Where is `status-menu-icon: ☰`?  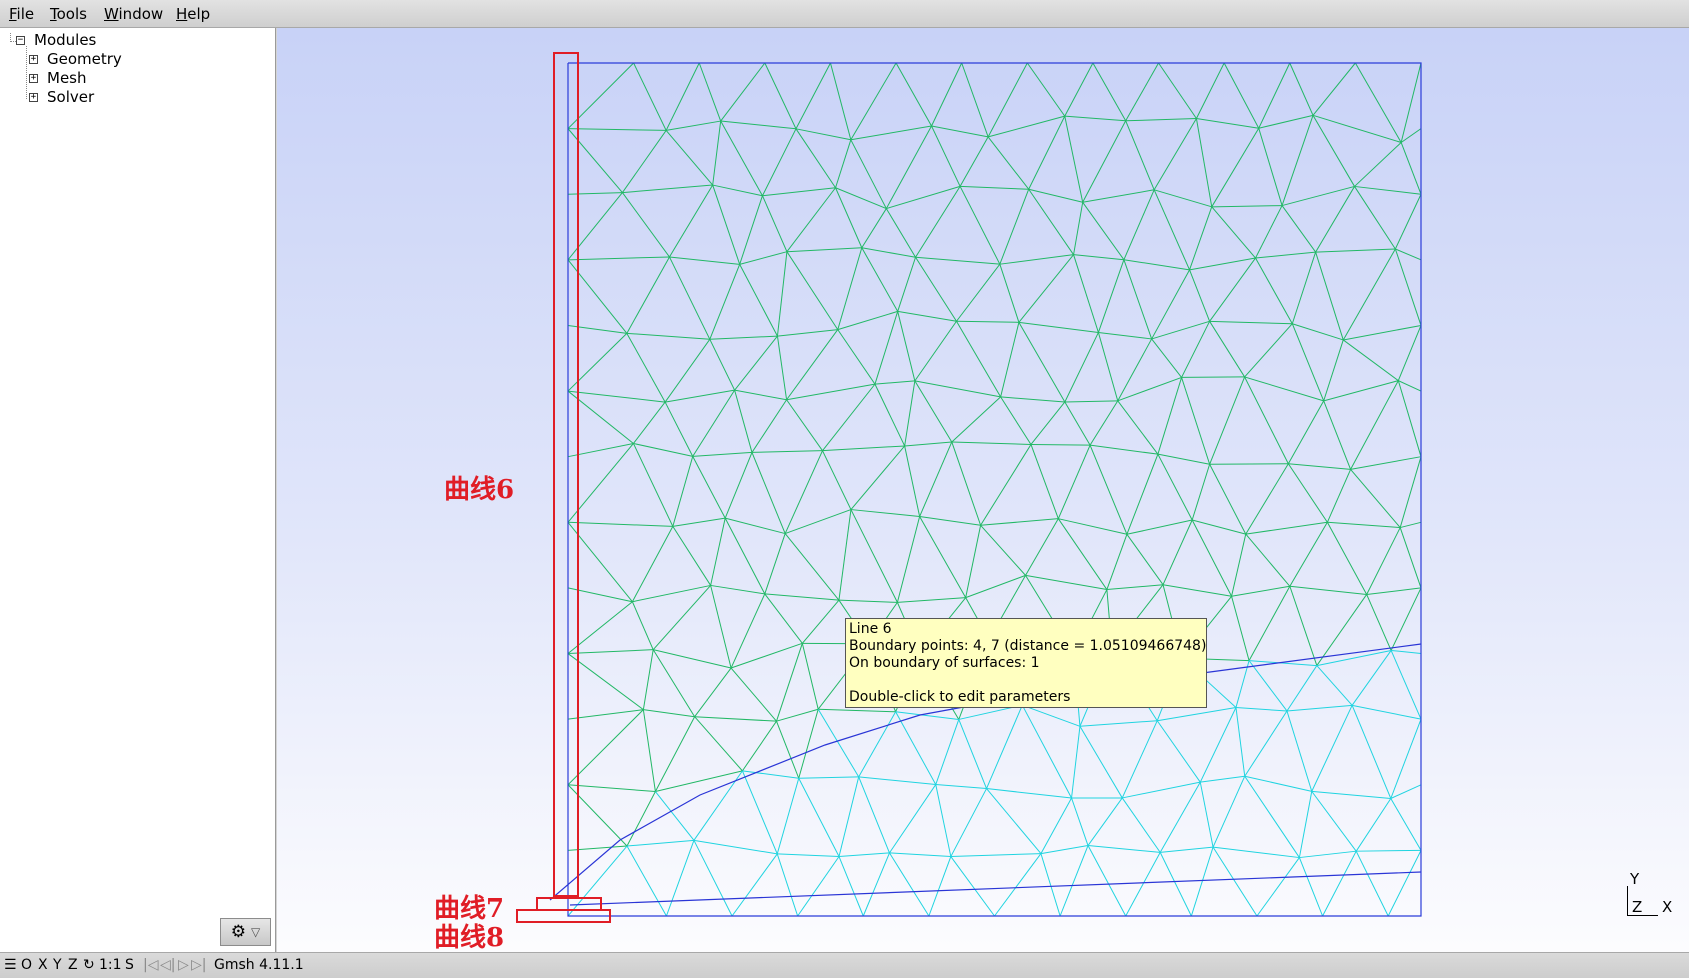
status-menu-icon: ☰ is located at coordinates (10, 965).